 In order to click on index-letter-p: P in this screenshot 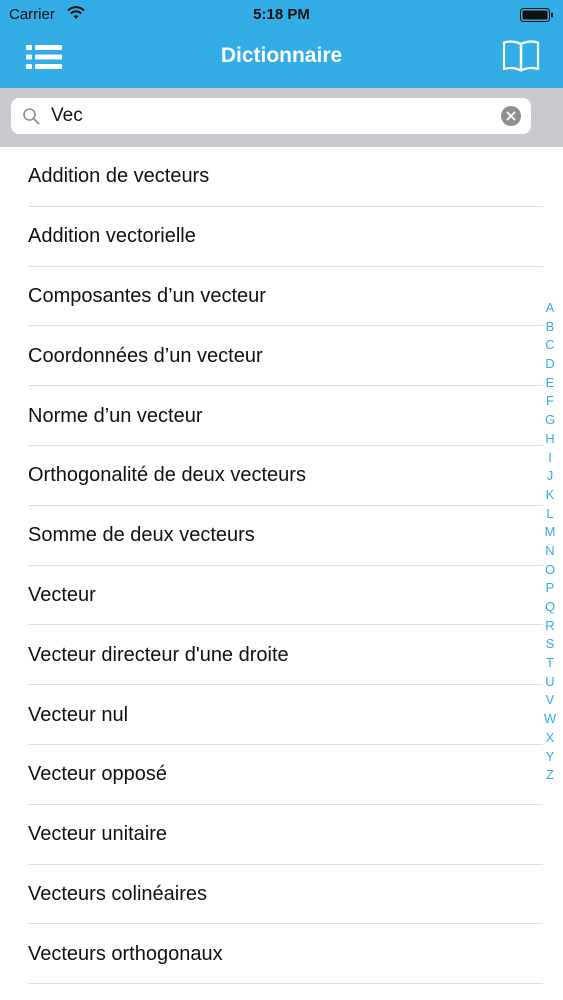, I will do `click(550, 588)`.